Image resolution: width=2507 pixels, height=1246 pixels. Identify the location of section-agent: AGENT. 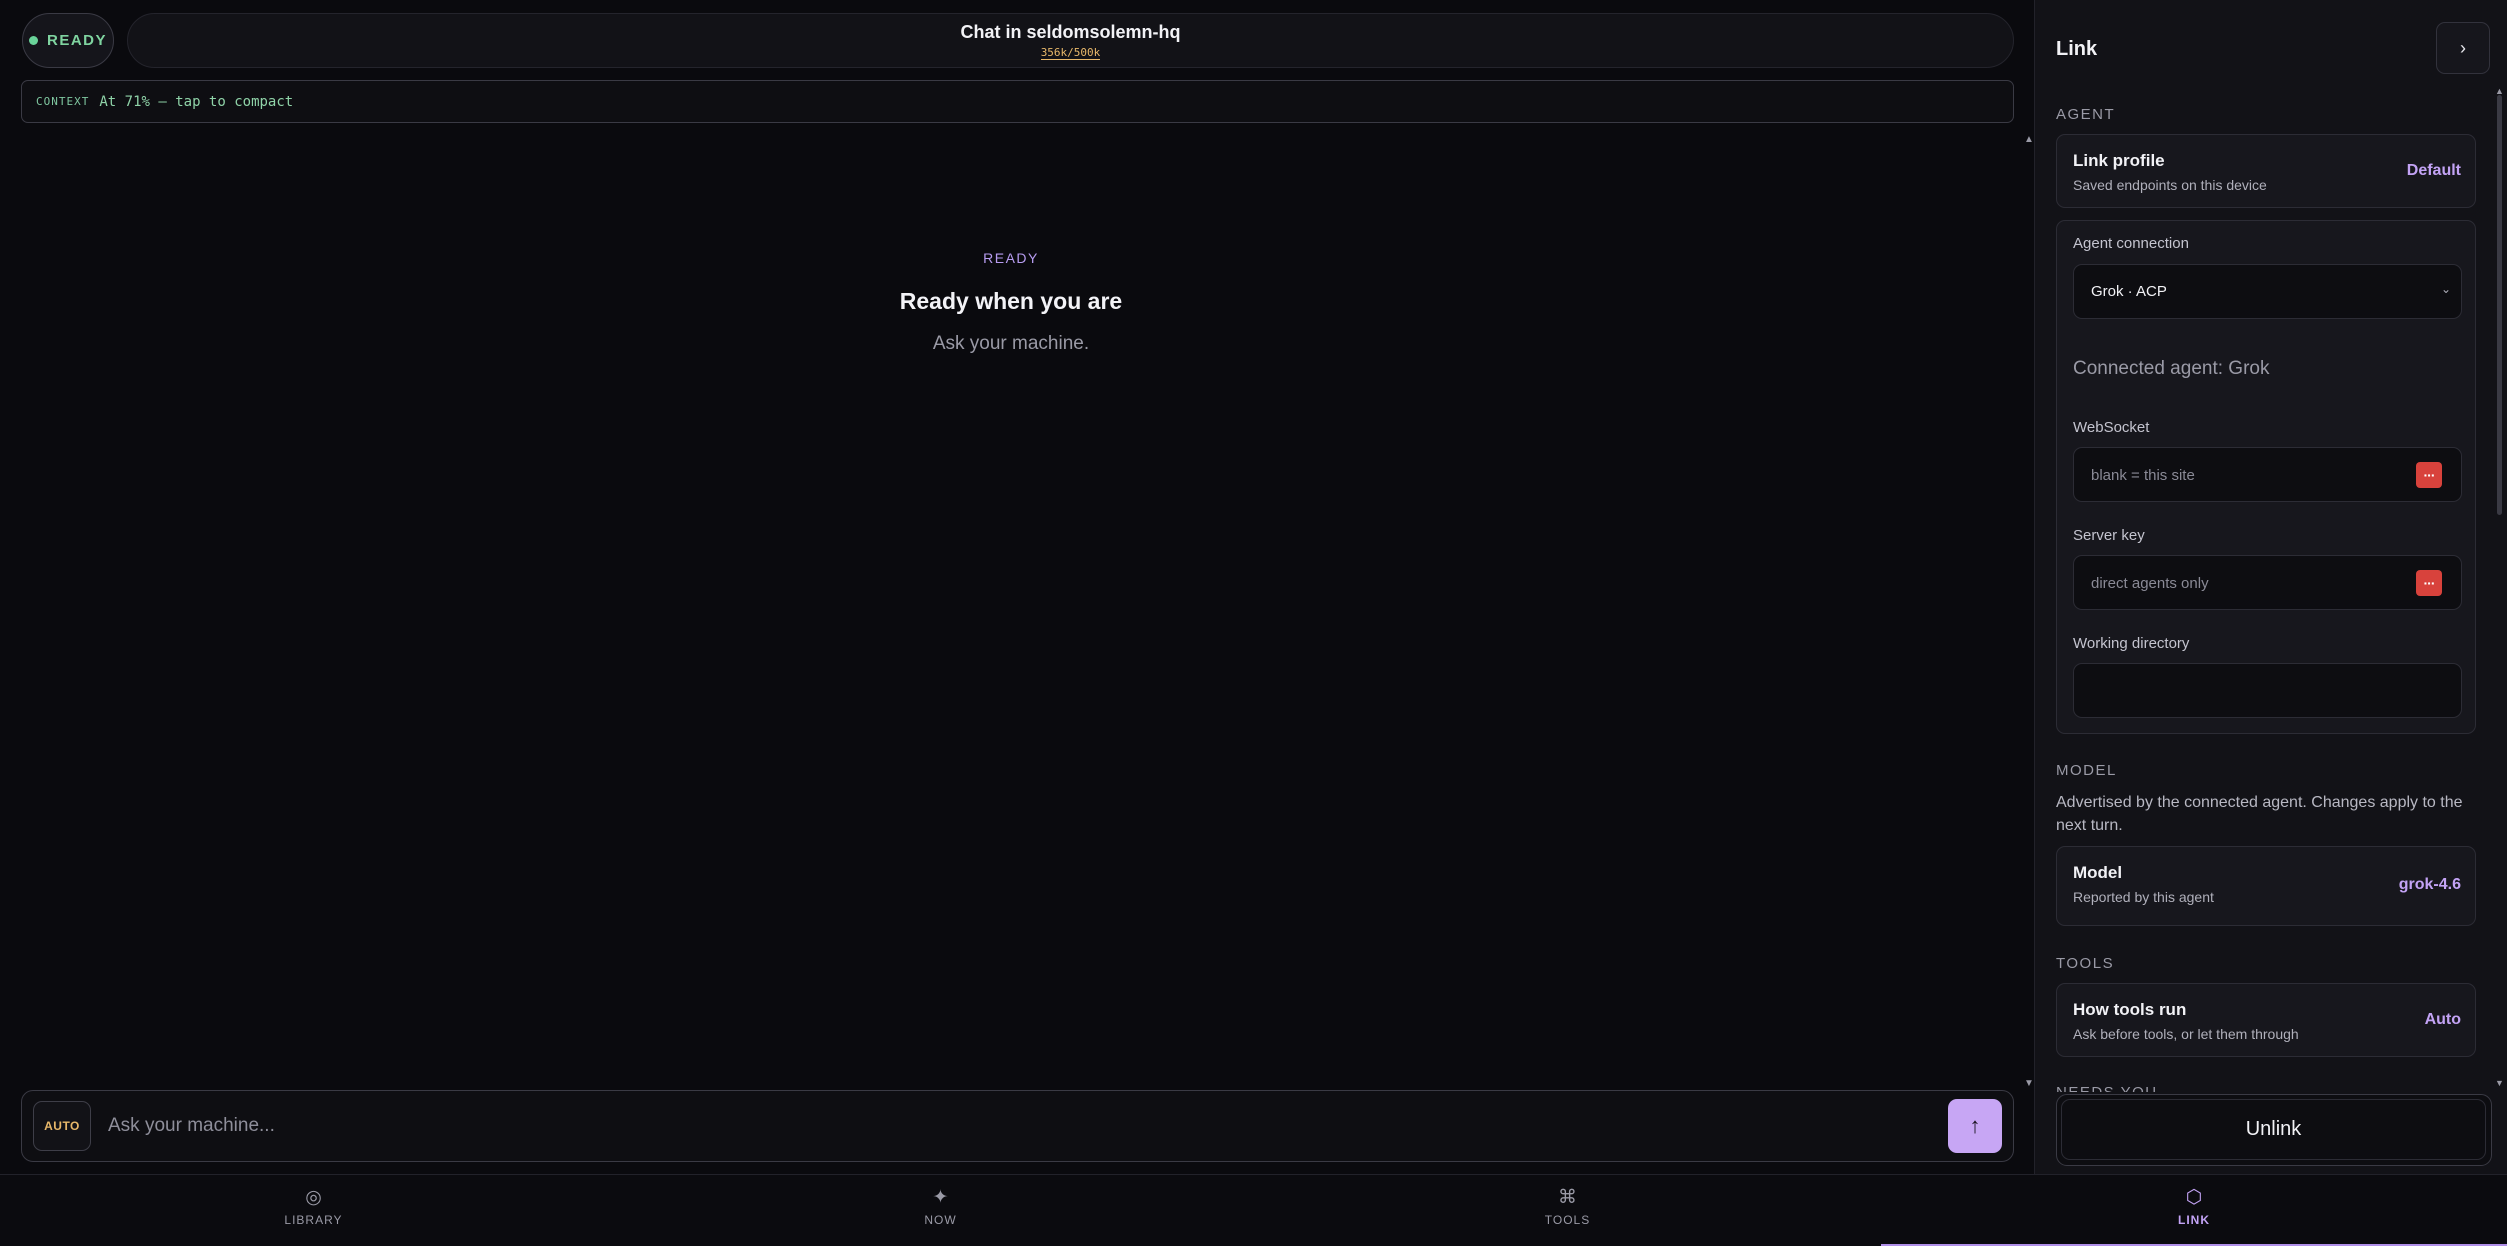
(2086, 114).